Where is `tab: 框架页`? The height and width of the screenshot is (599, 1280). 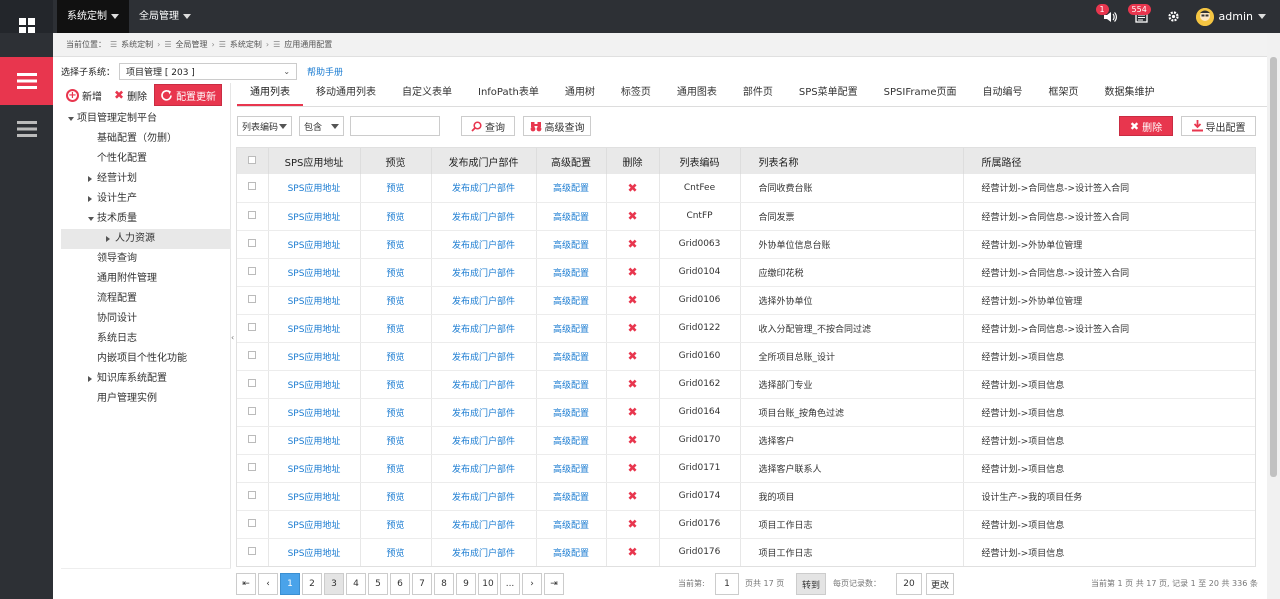
tab: 框架页 is located at coordinates (1063, 94).